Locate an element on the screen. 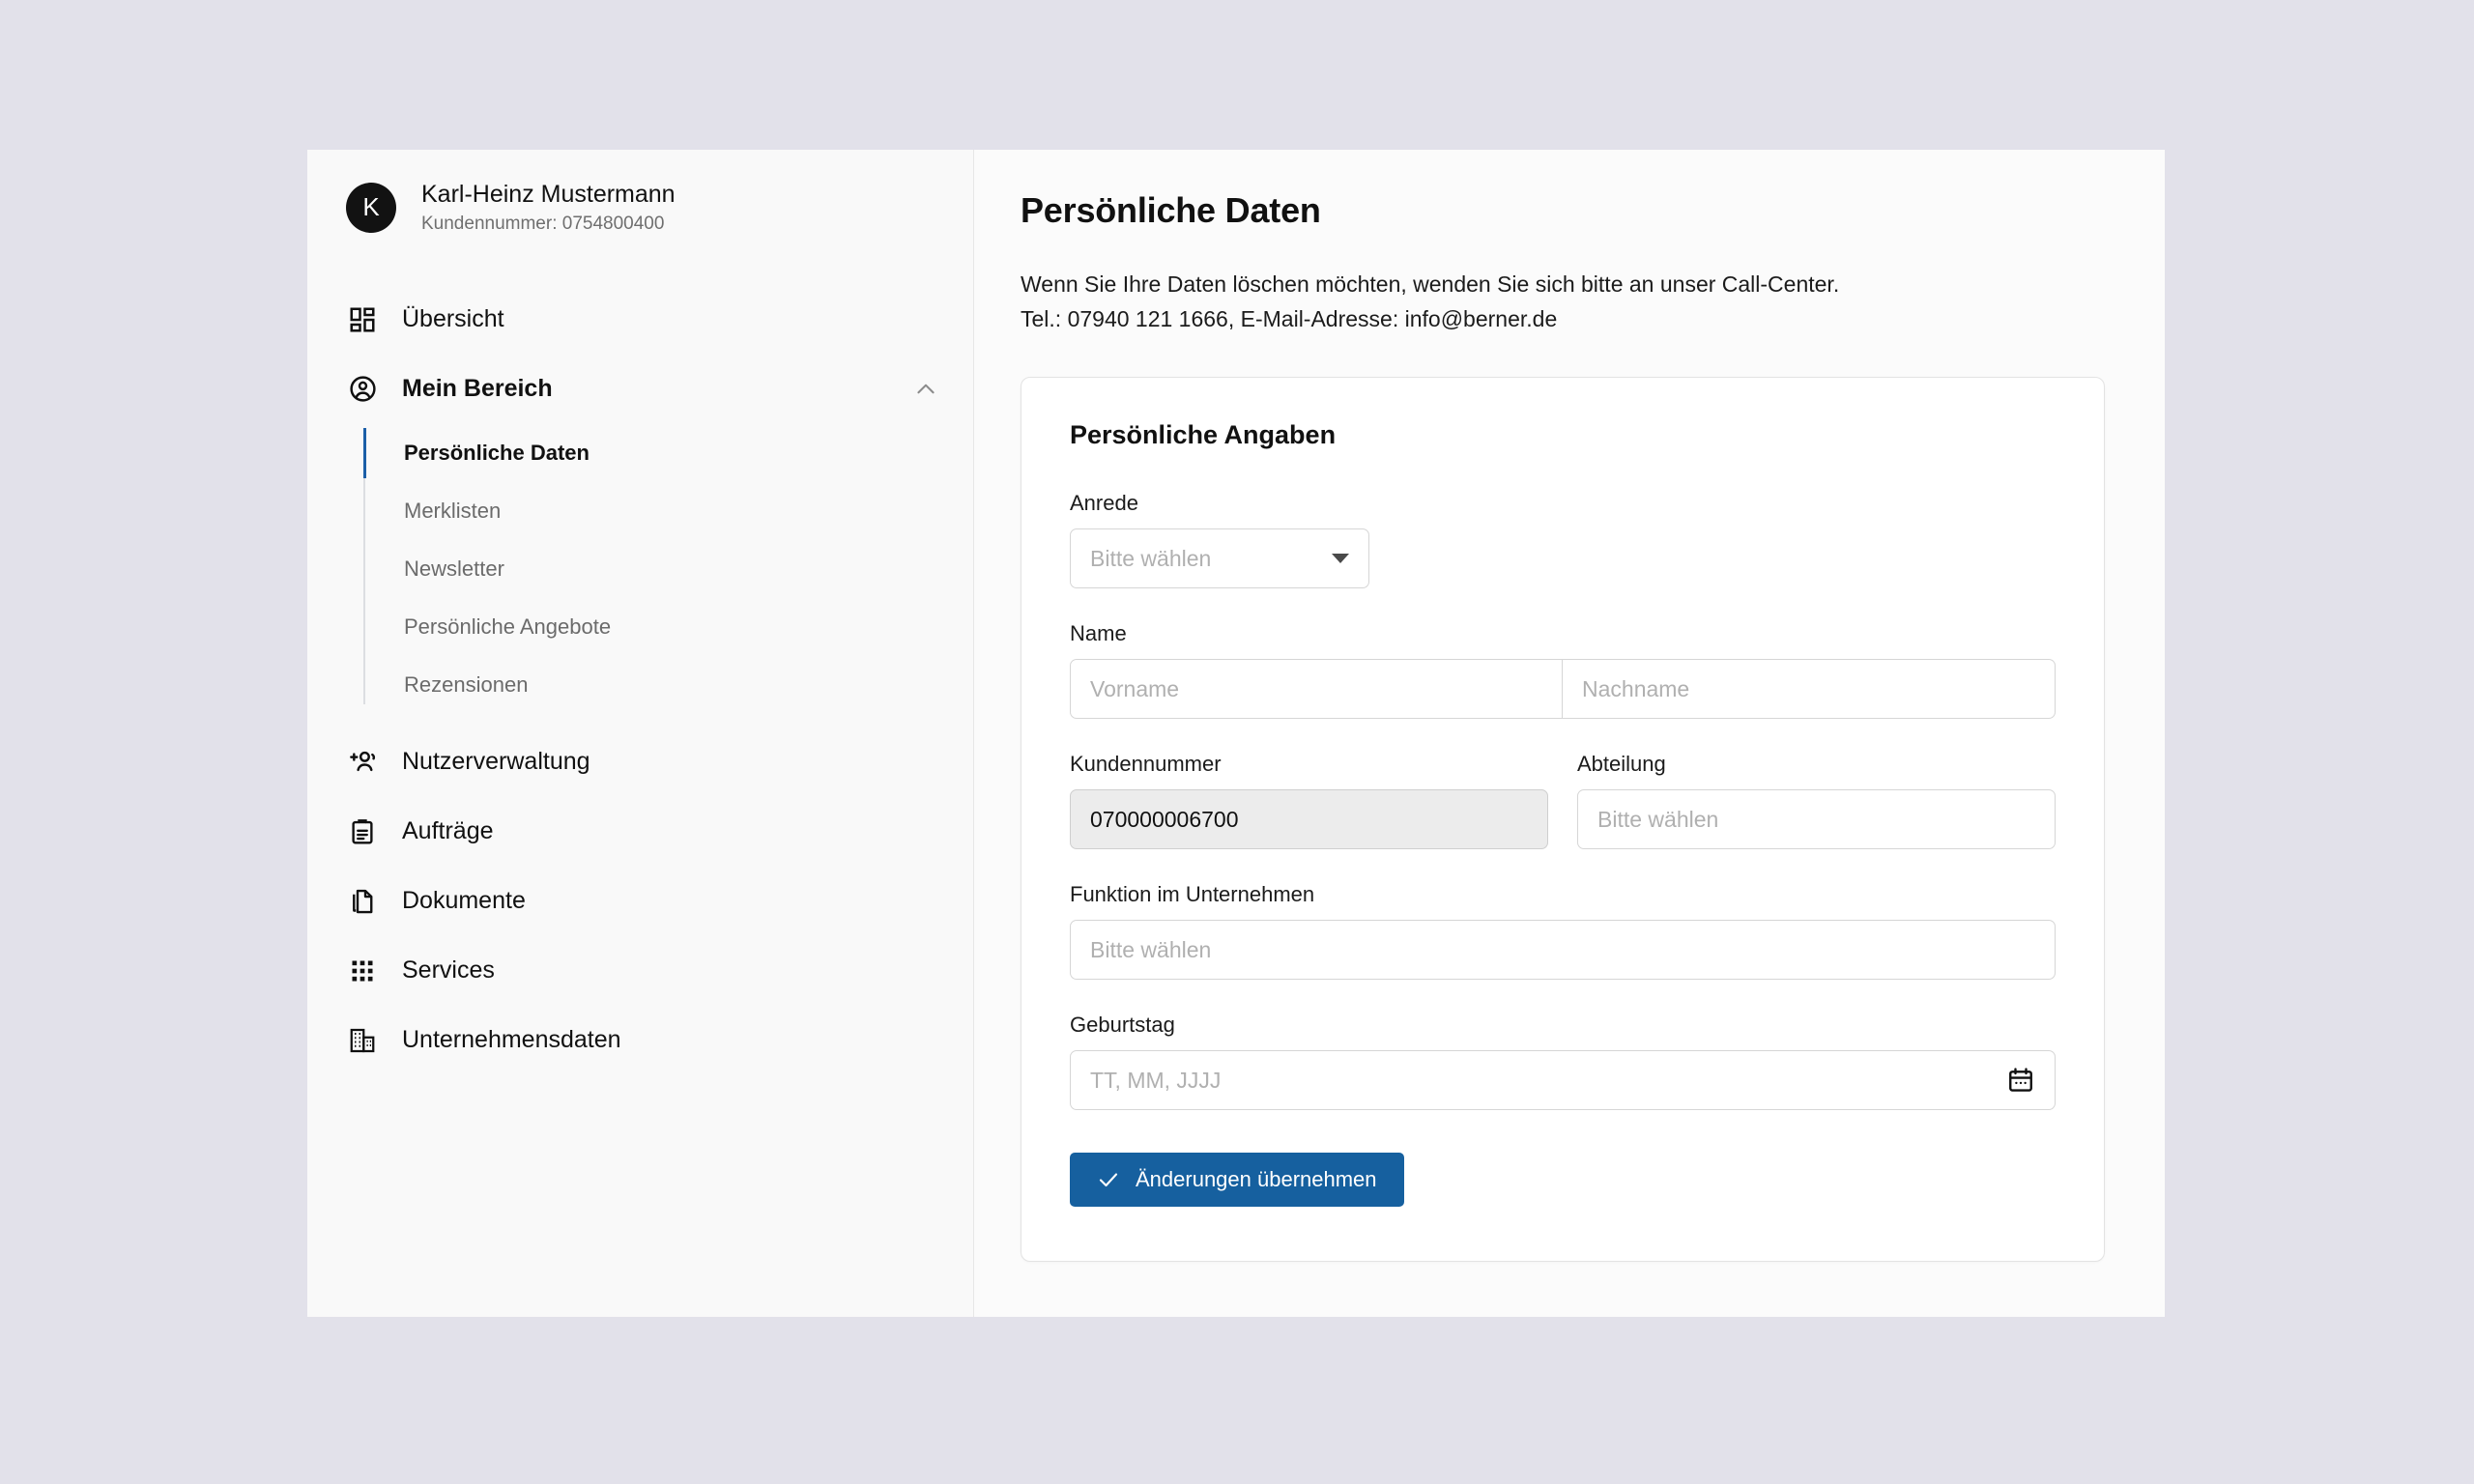  field-kundennummer: Kundennummer 070000006700 is located at coordinates (1309, 801).